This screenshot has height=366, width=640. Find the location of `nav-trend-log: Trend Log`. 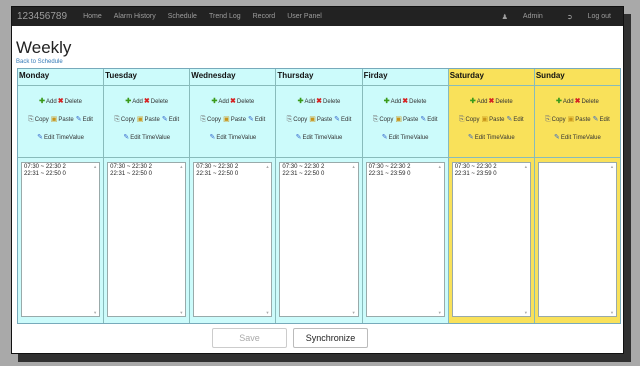

nav-trend-log: Trend Log is located at coordinates (225, 16).